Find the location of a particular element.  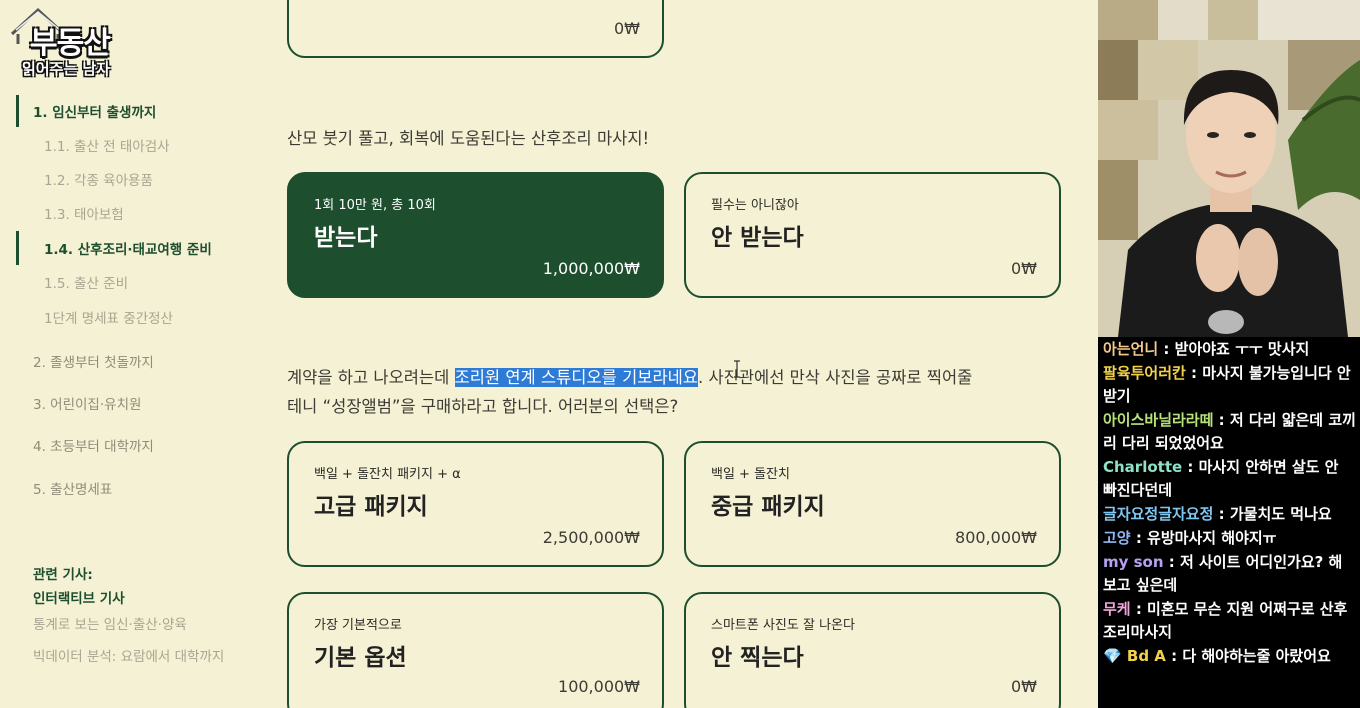

option-title: 중급 패키지 is located at coordinates (768, 507).